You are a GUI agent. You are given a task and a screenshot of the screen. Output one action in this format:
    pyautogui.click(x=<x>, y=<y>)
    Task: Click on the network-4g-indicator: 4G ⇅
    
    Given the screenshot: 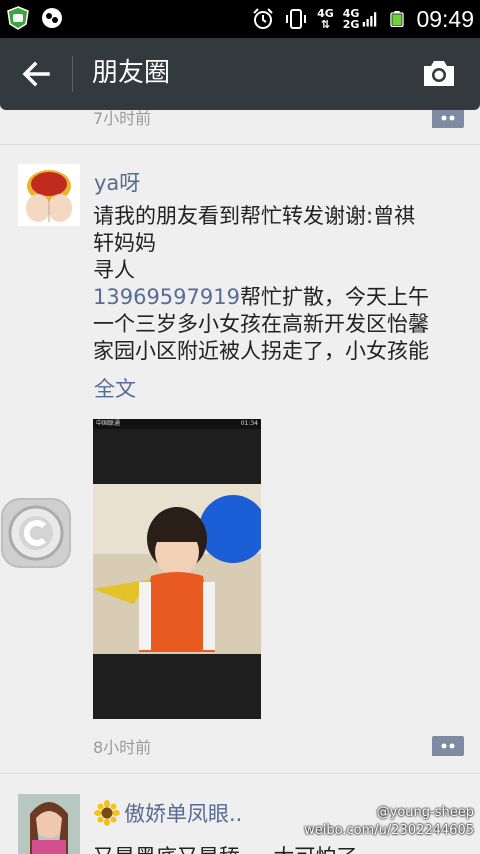 What is the action you would take?
    pyautogui.click(x=325, y=19)
    